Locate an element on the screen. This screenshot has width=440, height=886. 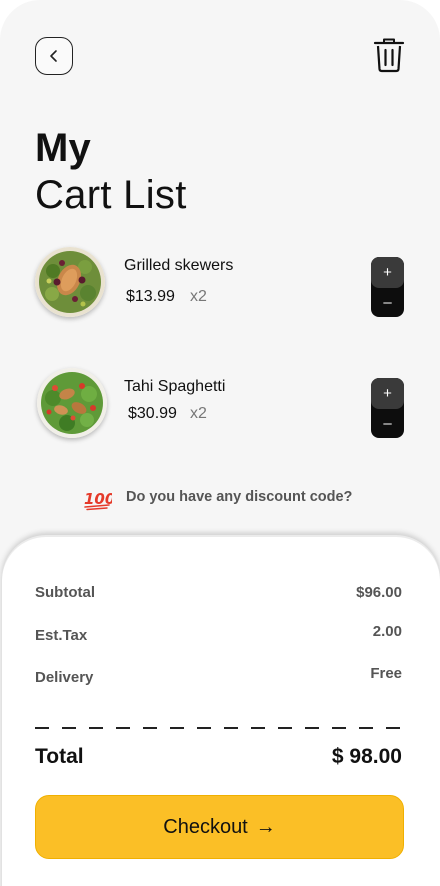
discount-code-link: Do you have any discount code? is located at coordinates (239, 497).